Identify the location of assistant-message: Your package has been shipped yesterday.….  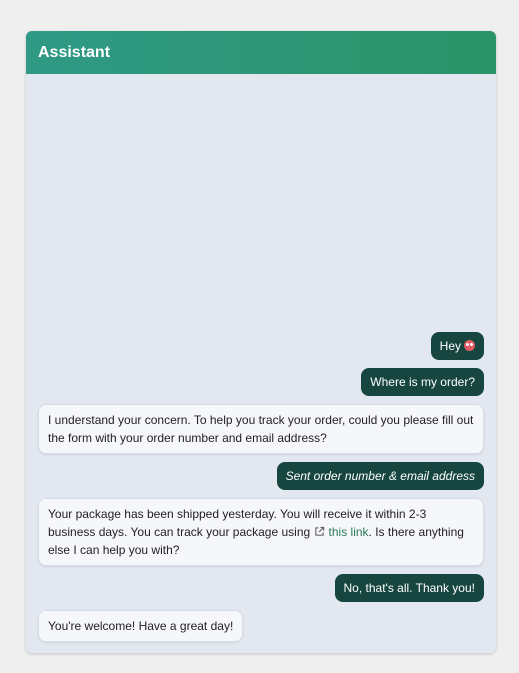
(261, 532).